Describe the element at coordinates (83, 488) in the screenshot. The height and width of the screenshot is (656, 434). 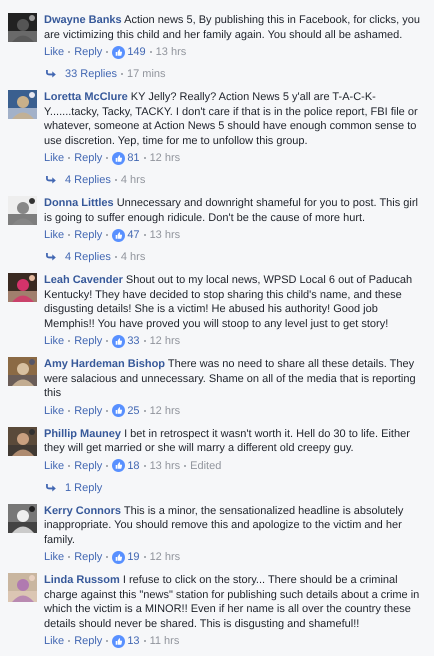
I see `replies-link: 1 Reply` at that location.